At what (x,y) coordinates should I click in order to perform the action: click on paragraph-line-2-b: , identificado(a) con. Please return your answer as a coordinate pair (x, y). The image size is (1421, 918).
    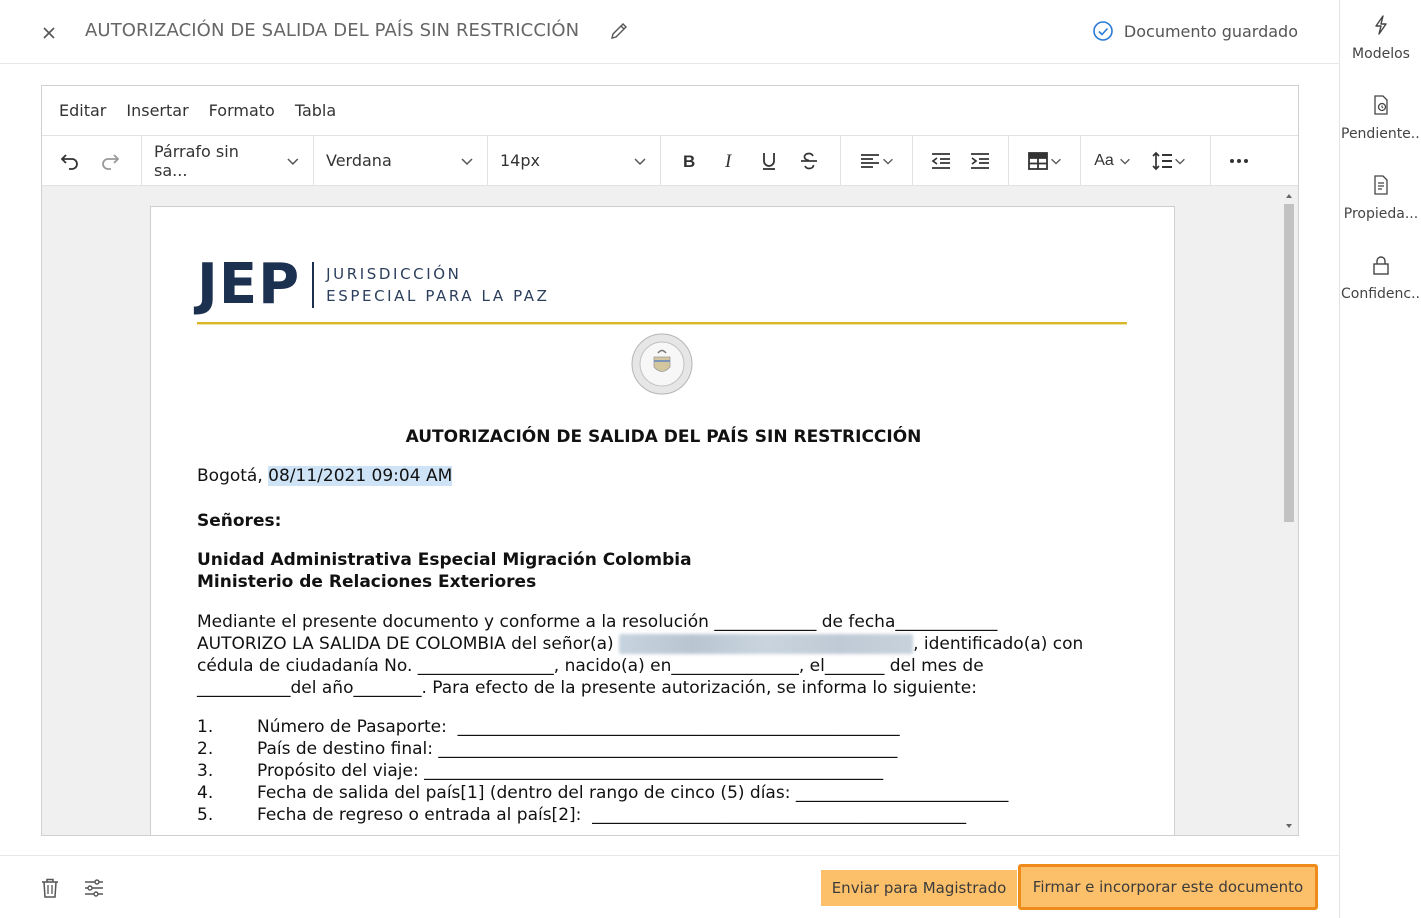
    Looking at the image, I should click on (998, 644).